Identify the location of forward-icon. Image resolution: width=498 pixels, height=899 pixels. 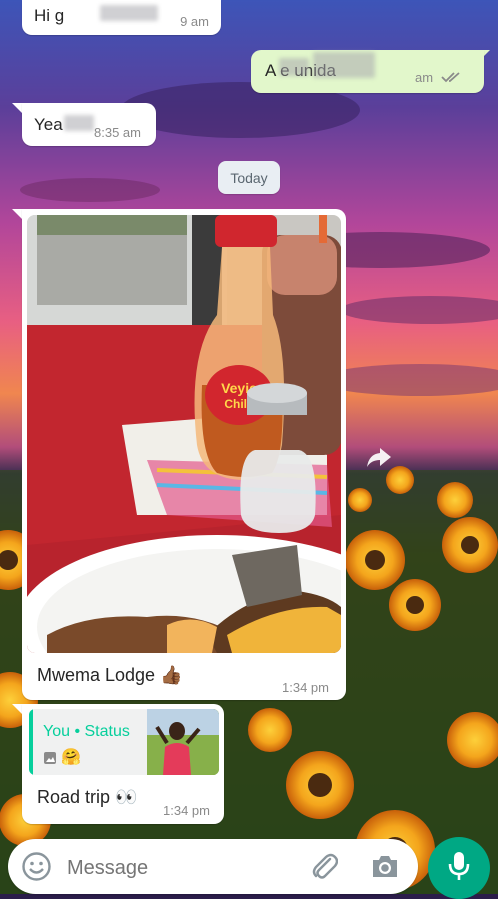
(379, 457).